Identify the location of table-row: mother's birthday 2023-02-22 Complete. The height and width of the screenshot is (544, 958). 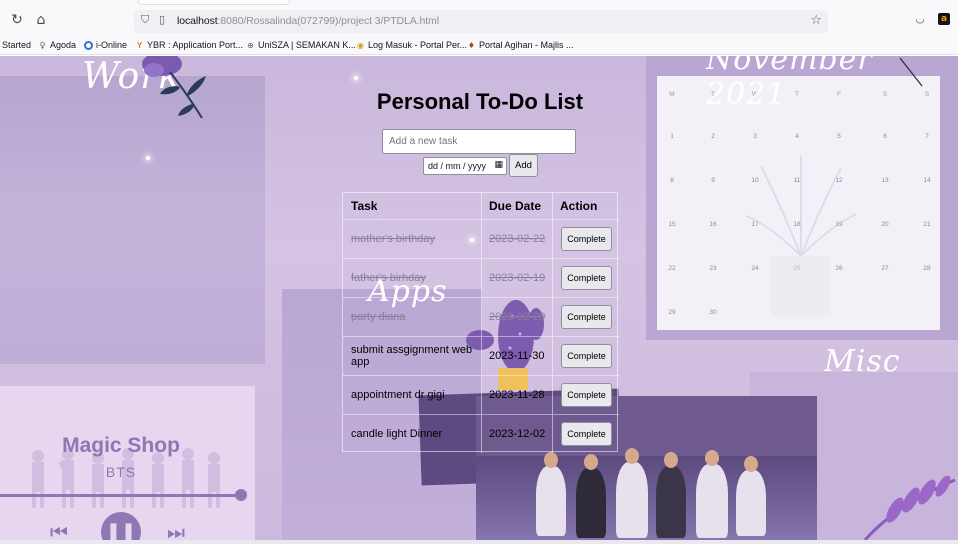
(481, 238).